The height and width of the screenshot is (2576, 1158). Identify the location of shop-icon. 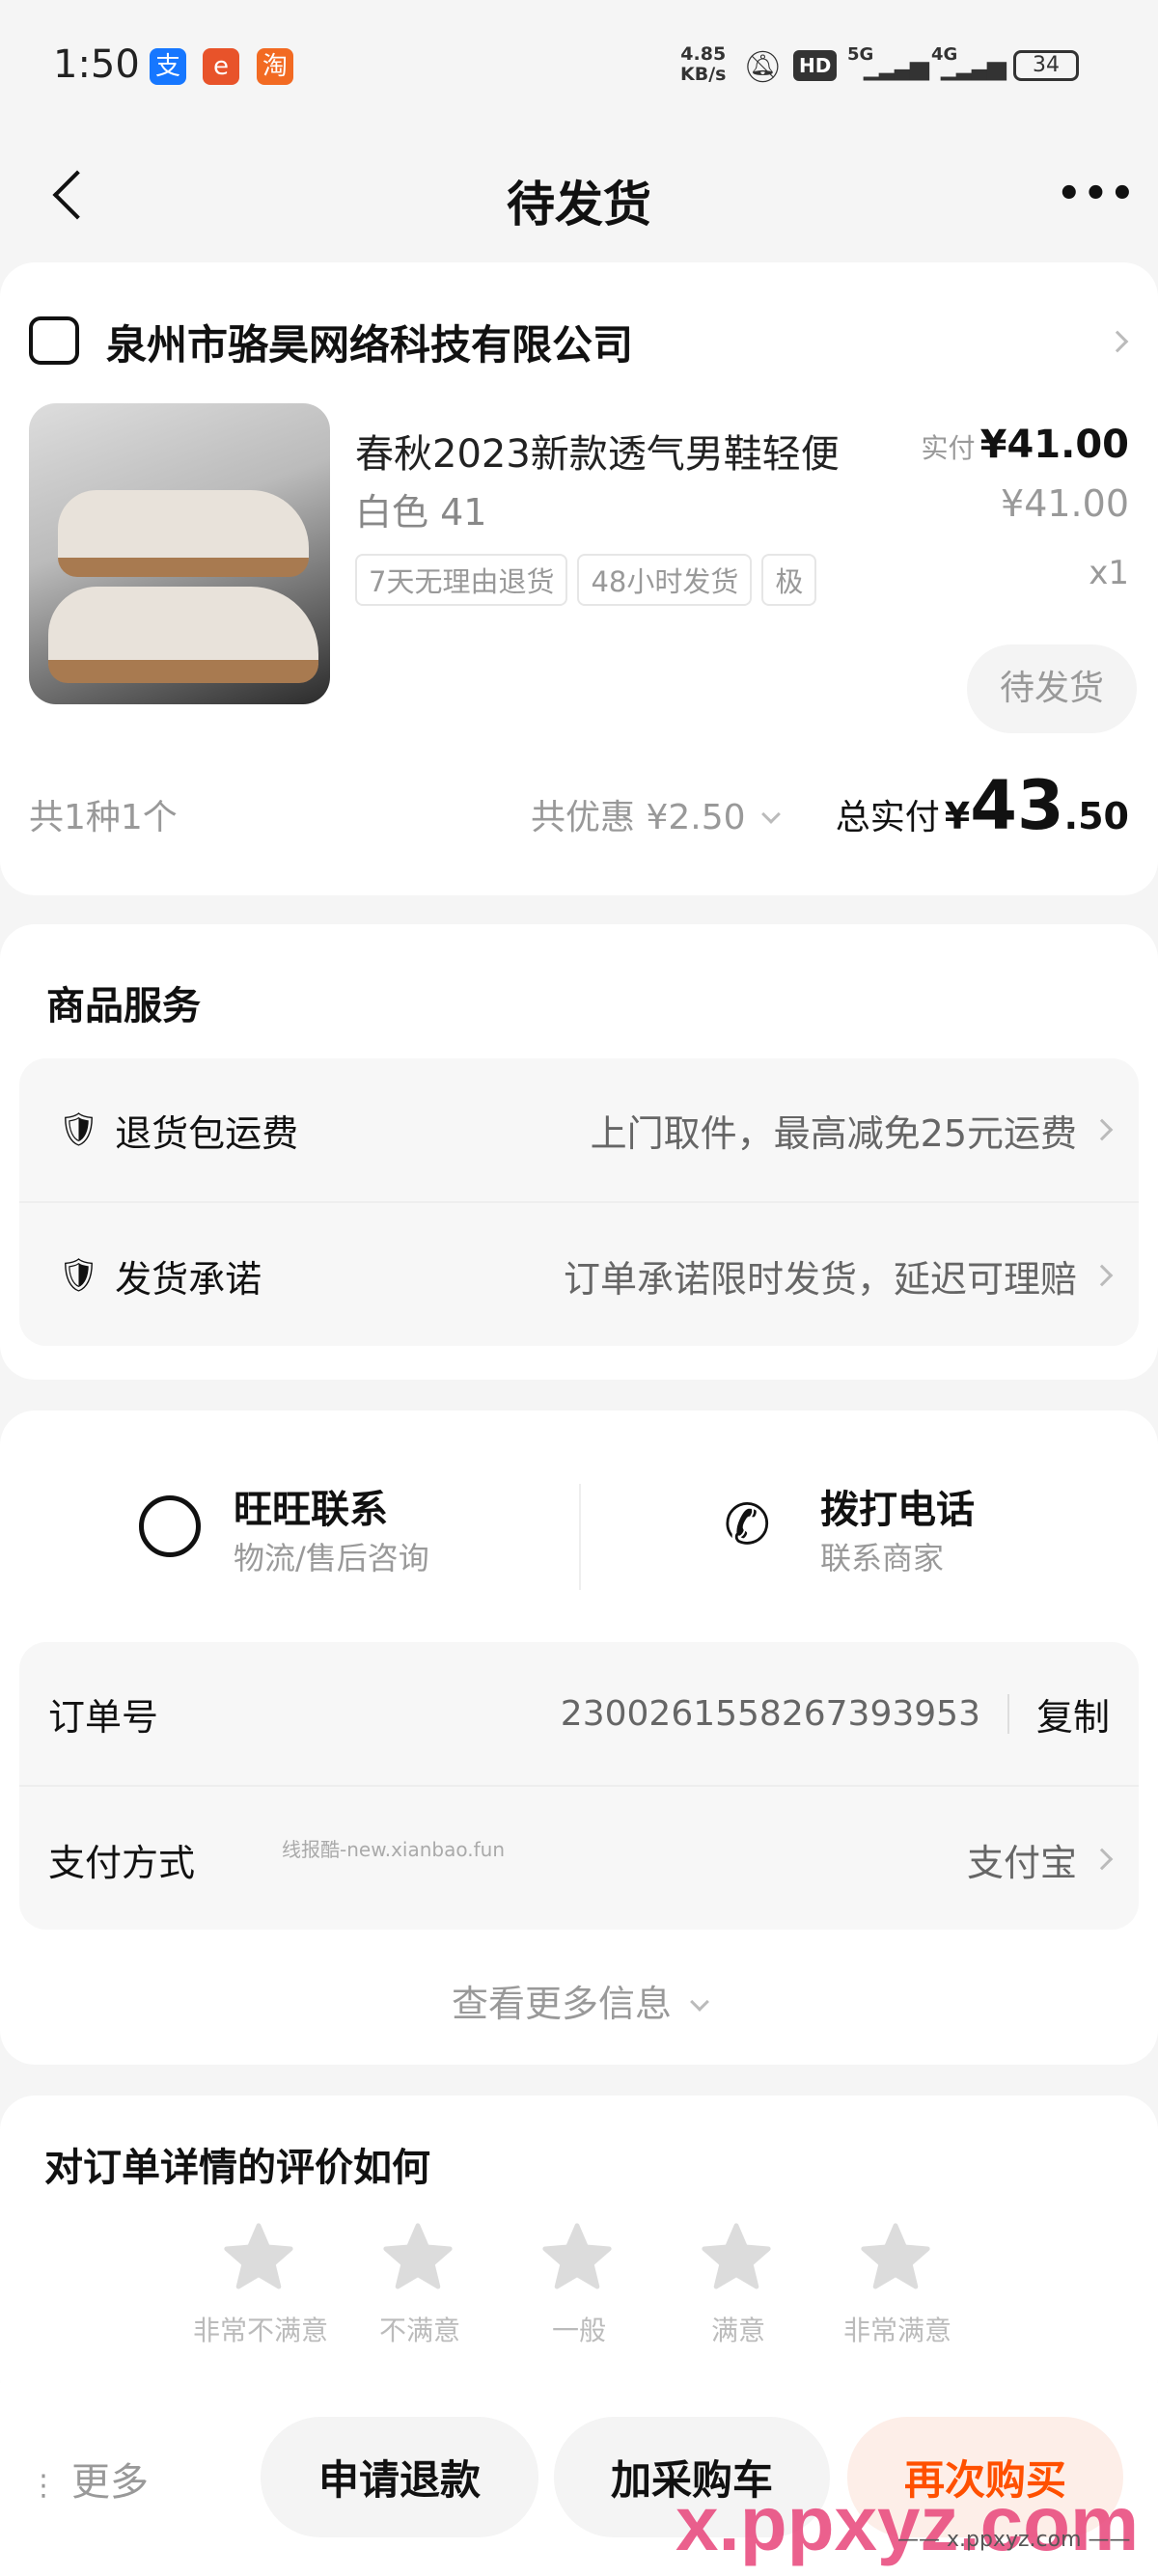
(54, 340).